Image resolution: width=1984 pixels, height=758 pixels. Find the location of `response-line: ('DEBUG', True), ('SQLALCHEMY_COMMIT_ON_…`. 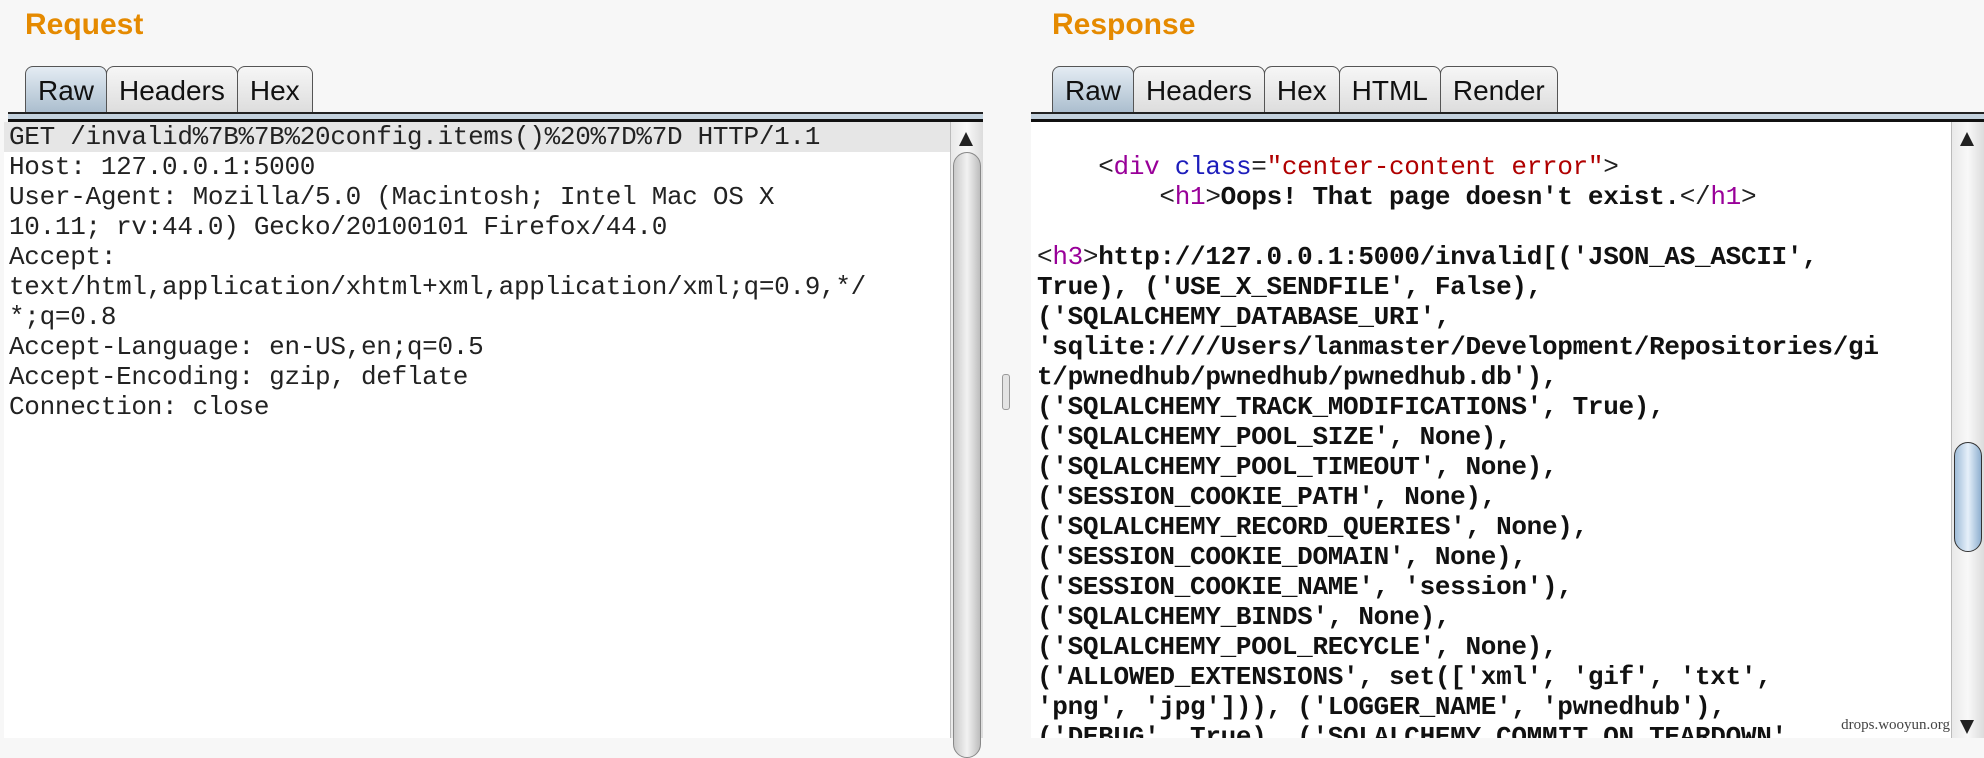

response-line: ('DEBUG', True), ('SQLALCHEMY_COMMIT_ON_… is located at coordinates (1491, 730).